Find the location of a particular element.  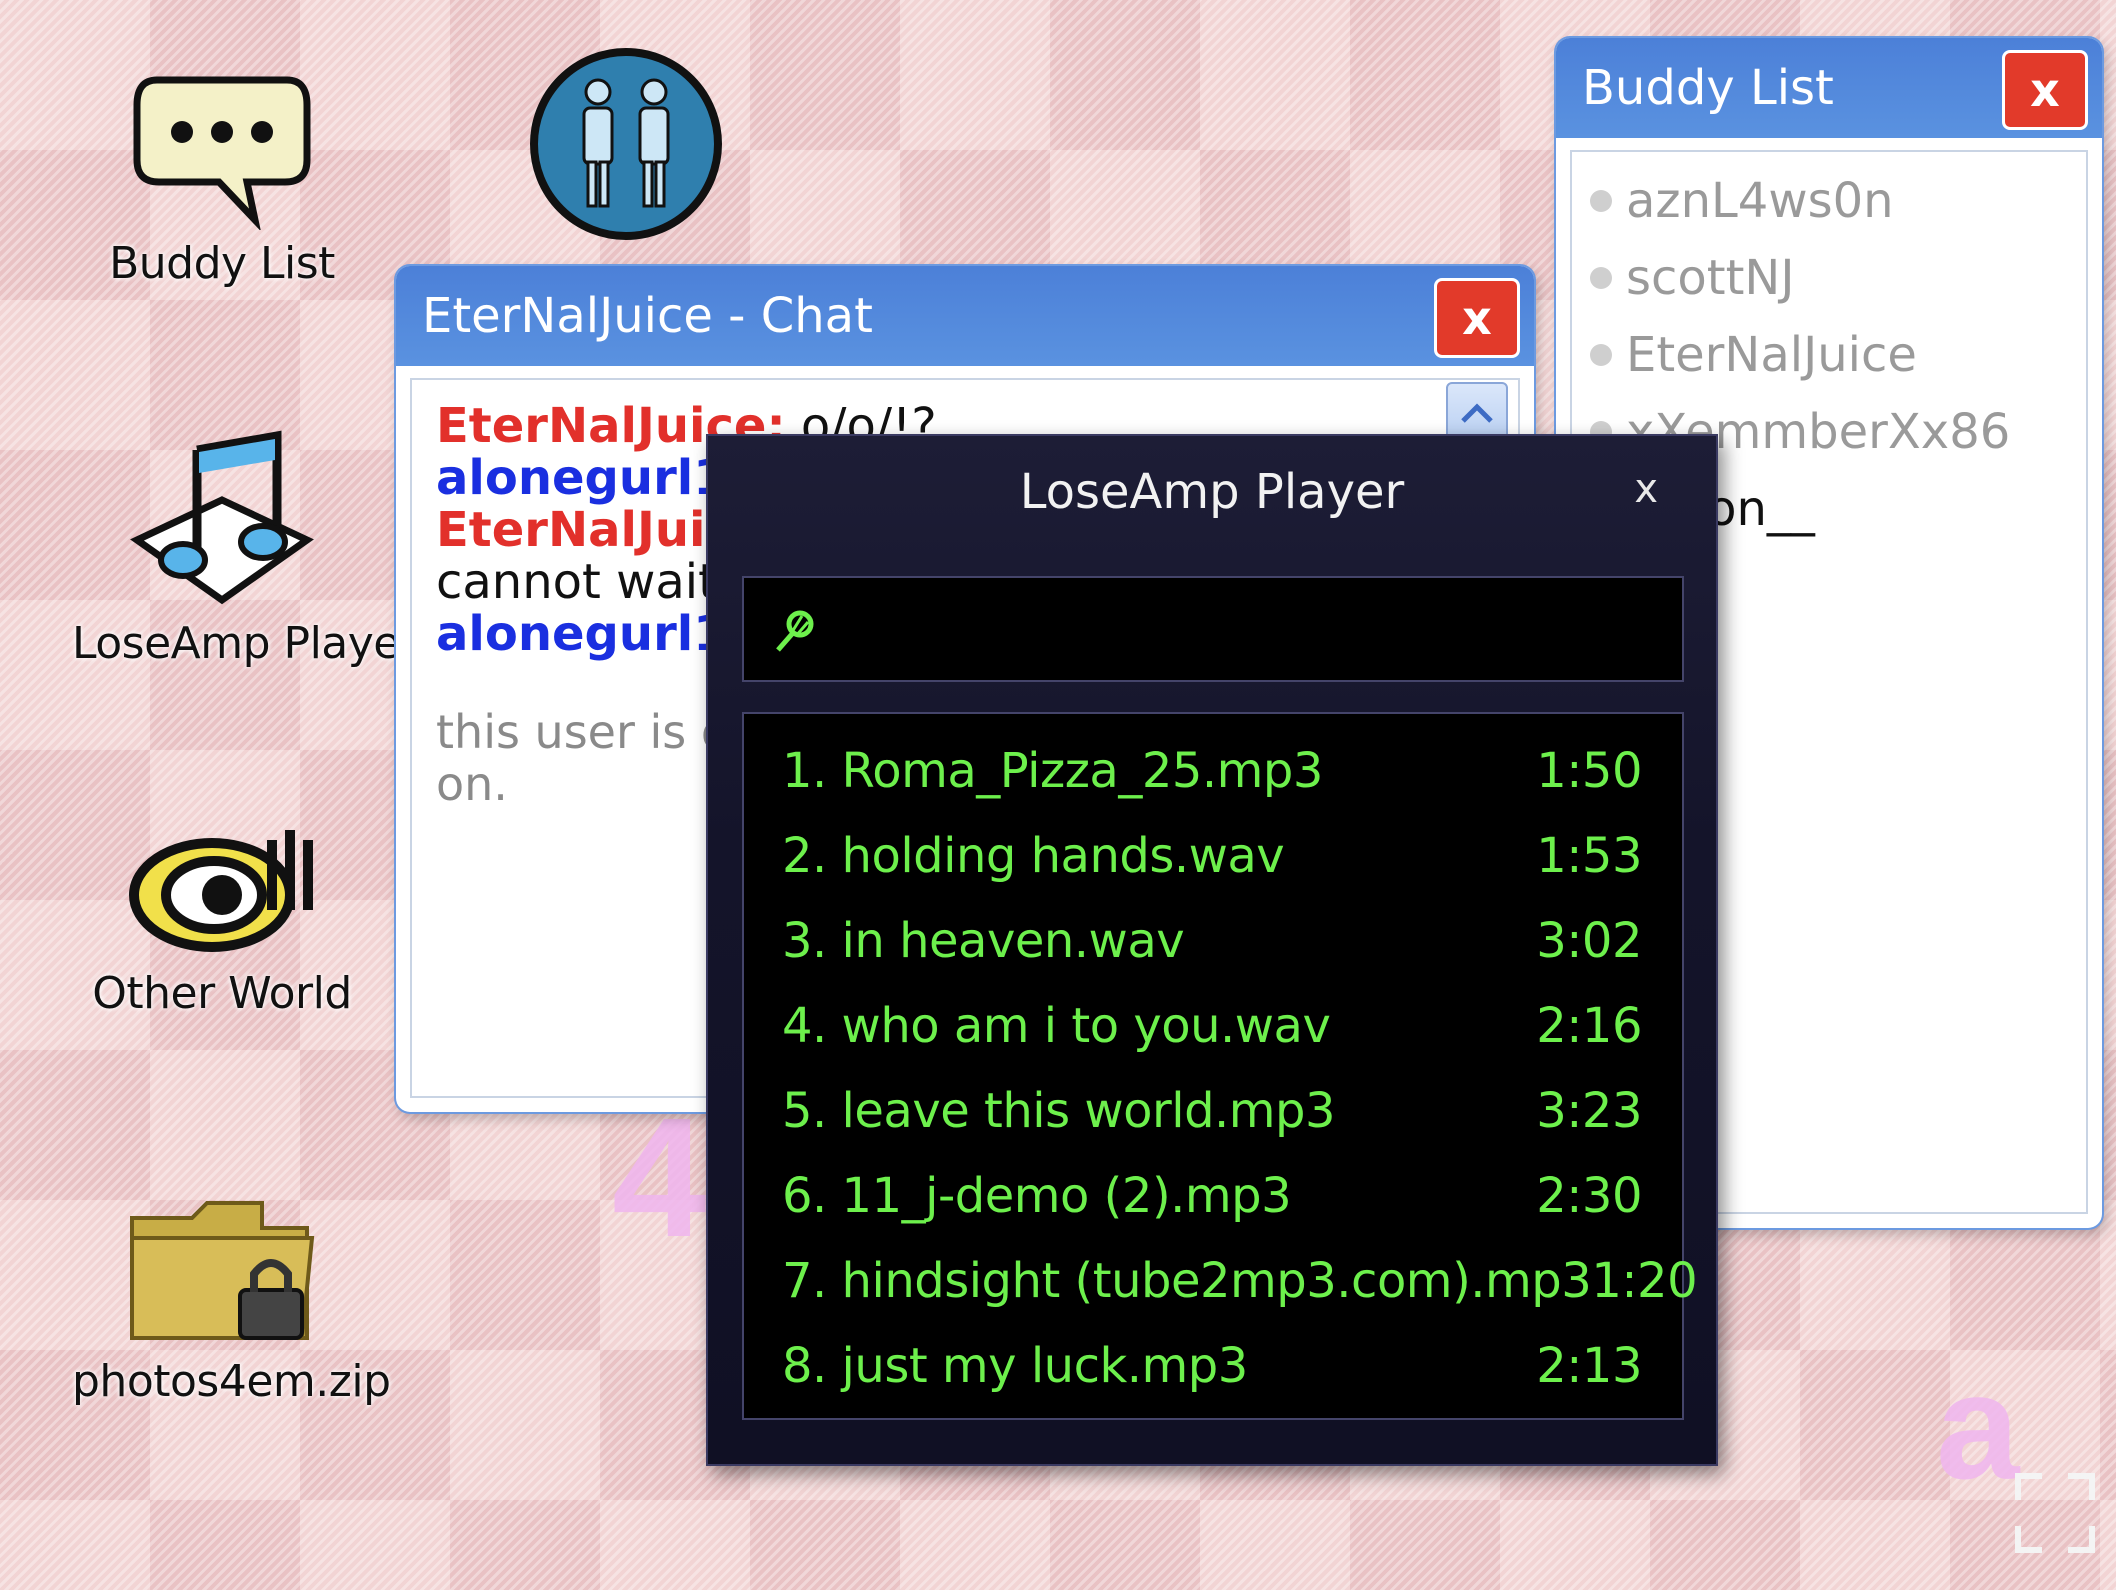

track-duration: 2:16 is located at coordinates (1589, 1025).